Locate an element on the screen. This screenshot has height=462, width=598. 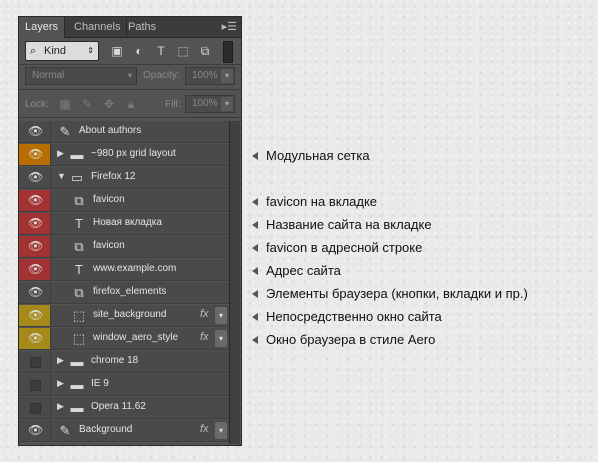
lock-transparent-icon: ▦ is located at coordinates (65, 104).